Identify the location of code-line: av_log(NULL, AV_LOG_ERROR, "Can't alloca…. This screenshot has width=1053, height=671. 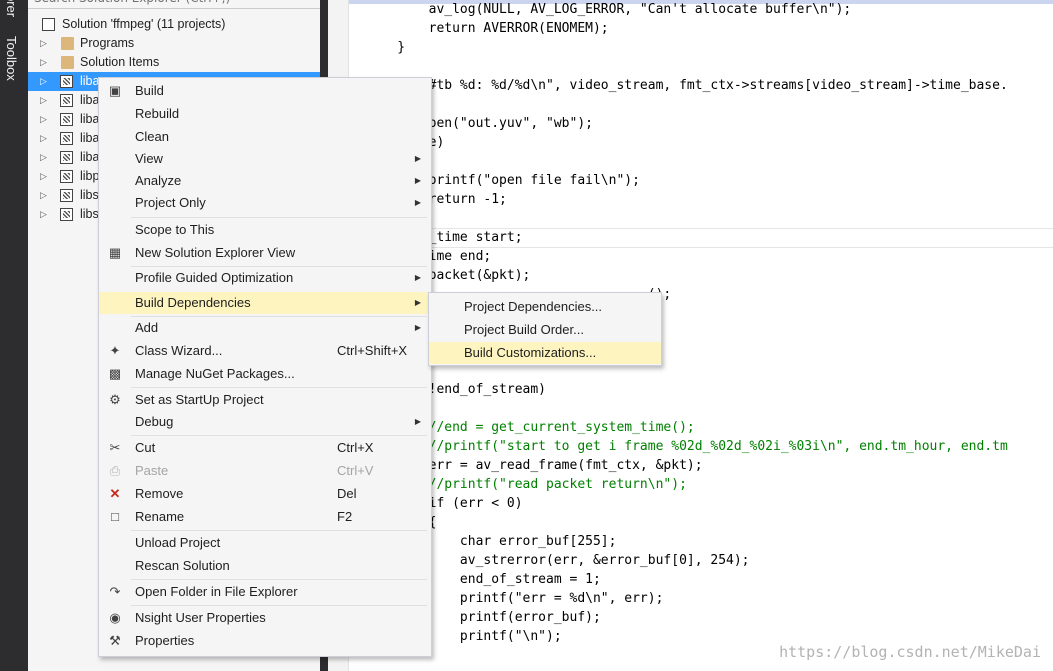
(609, 9).